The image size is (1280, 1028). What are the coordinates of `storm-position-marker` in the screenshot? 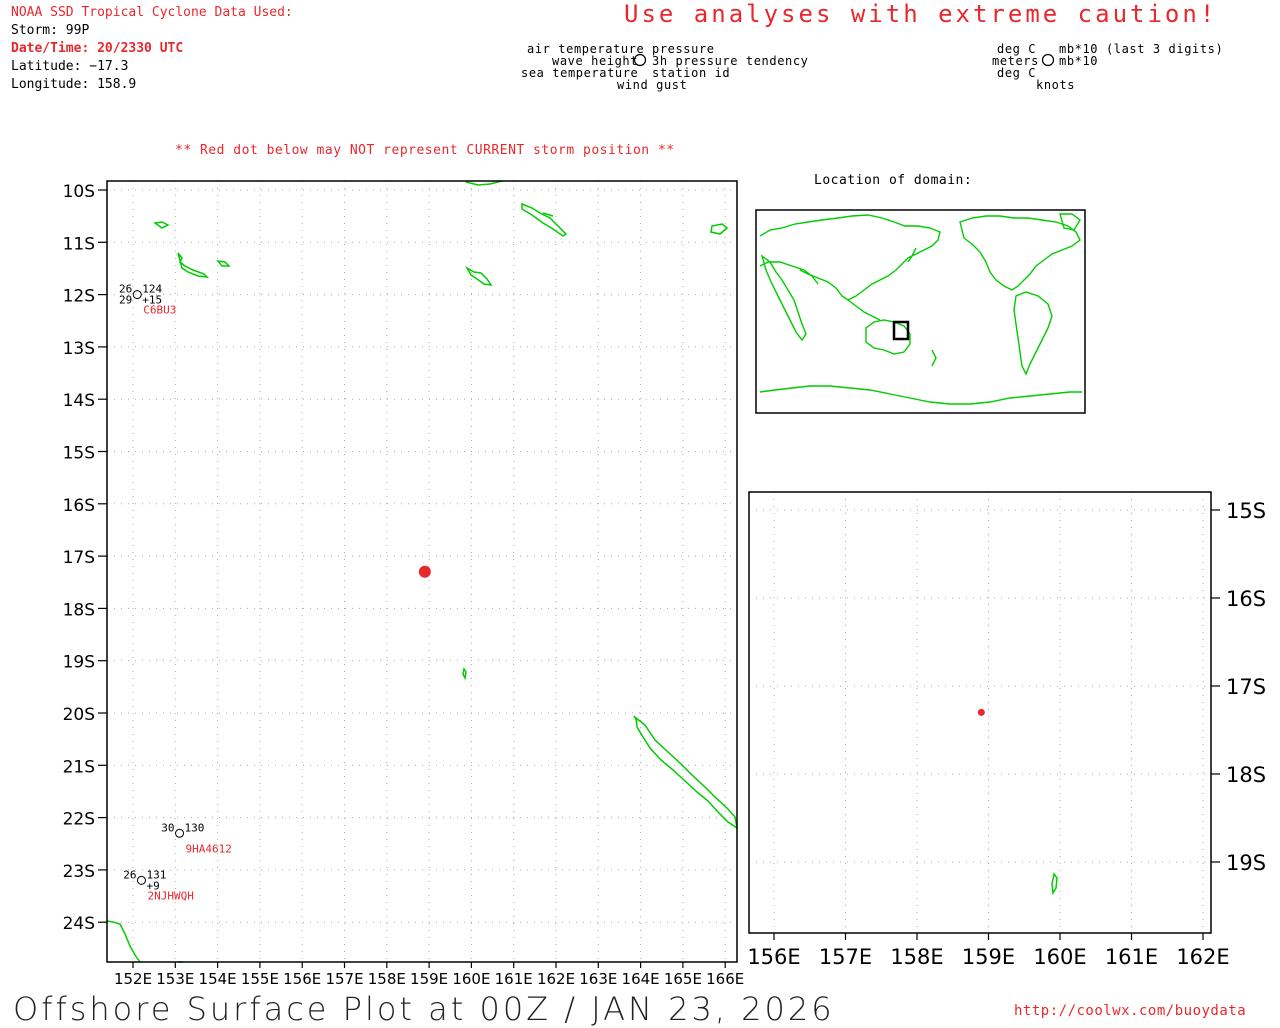 It's located at (424, 571).